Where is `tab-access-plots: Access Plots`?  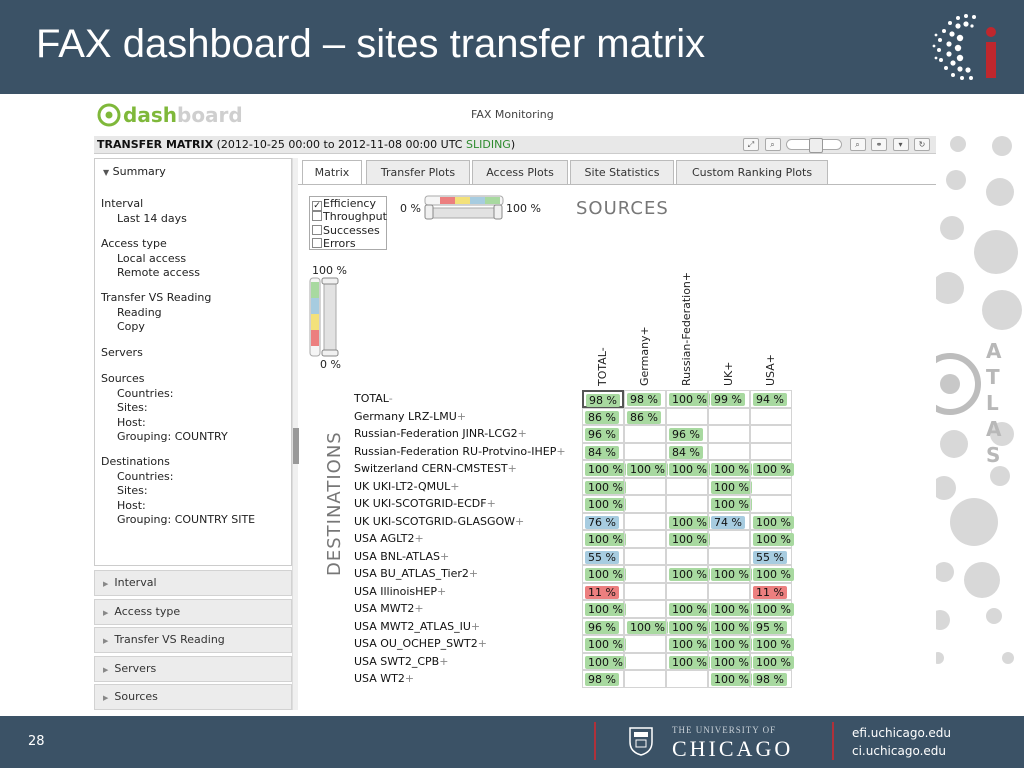 tab-access-plots: Access Plots is located at coordinates (520, 172).